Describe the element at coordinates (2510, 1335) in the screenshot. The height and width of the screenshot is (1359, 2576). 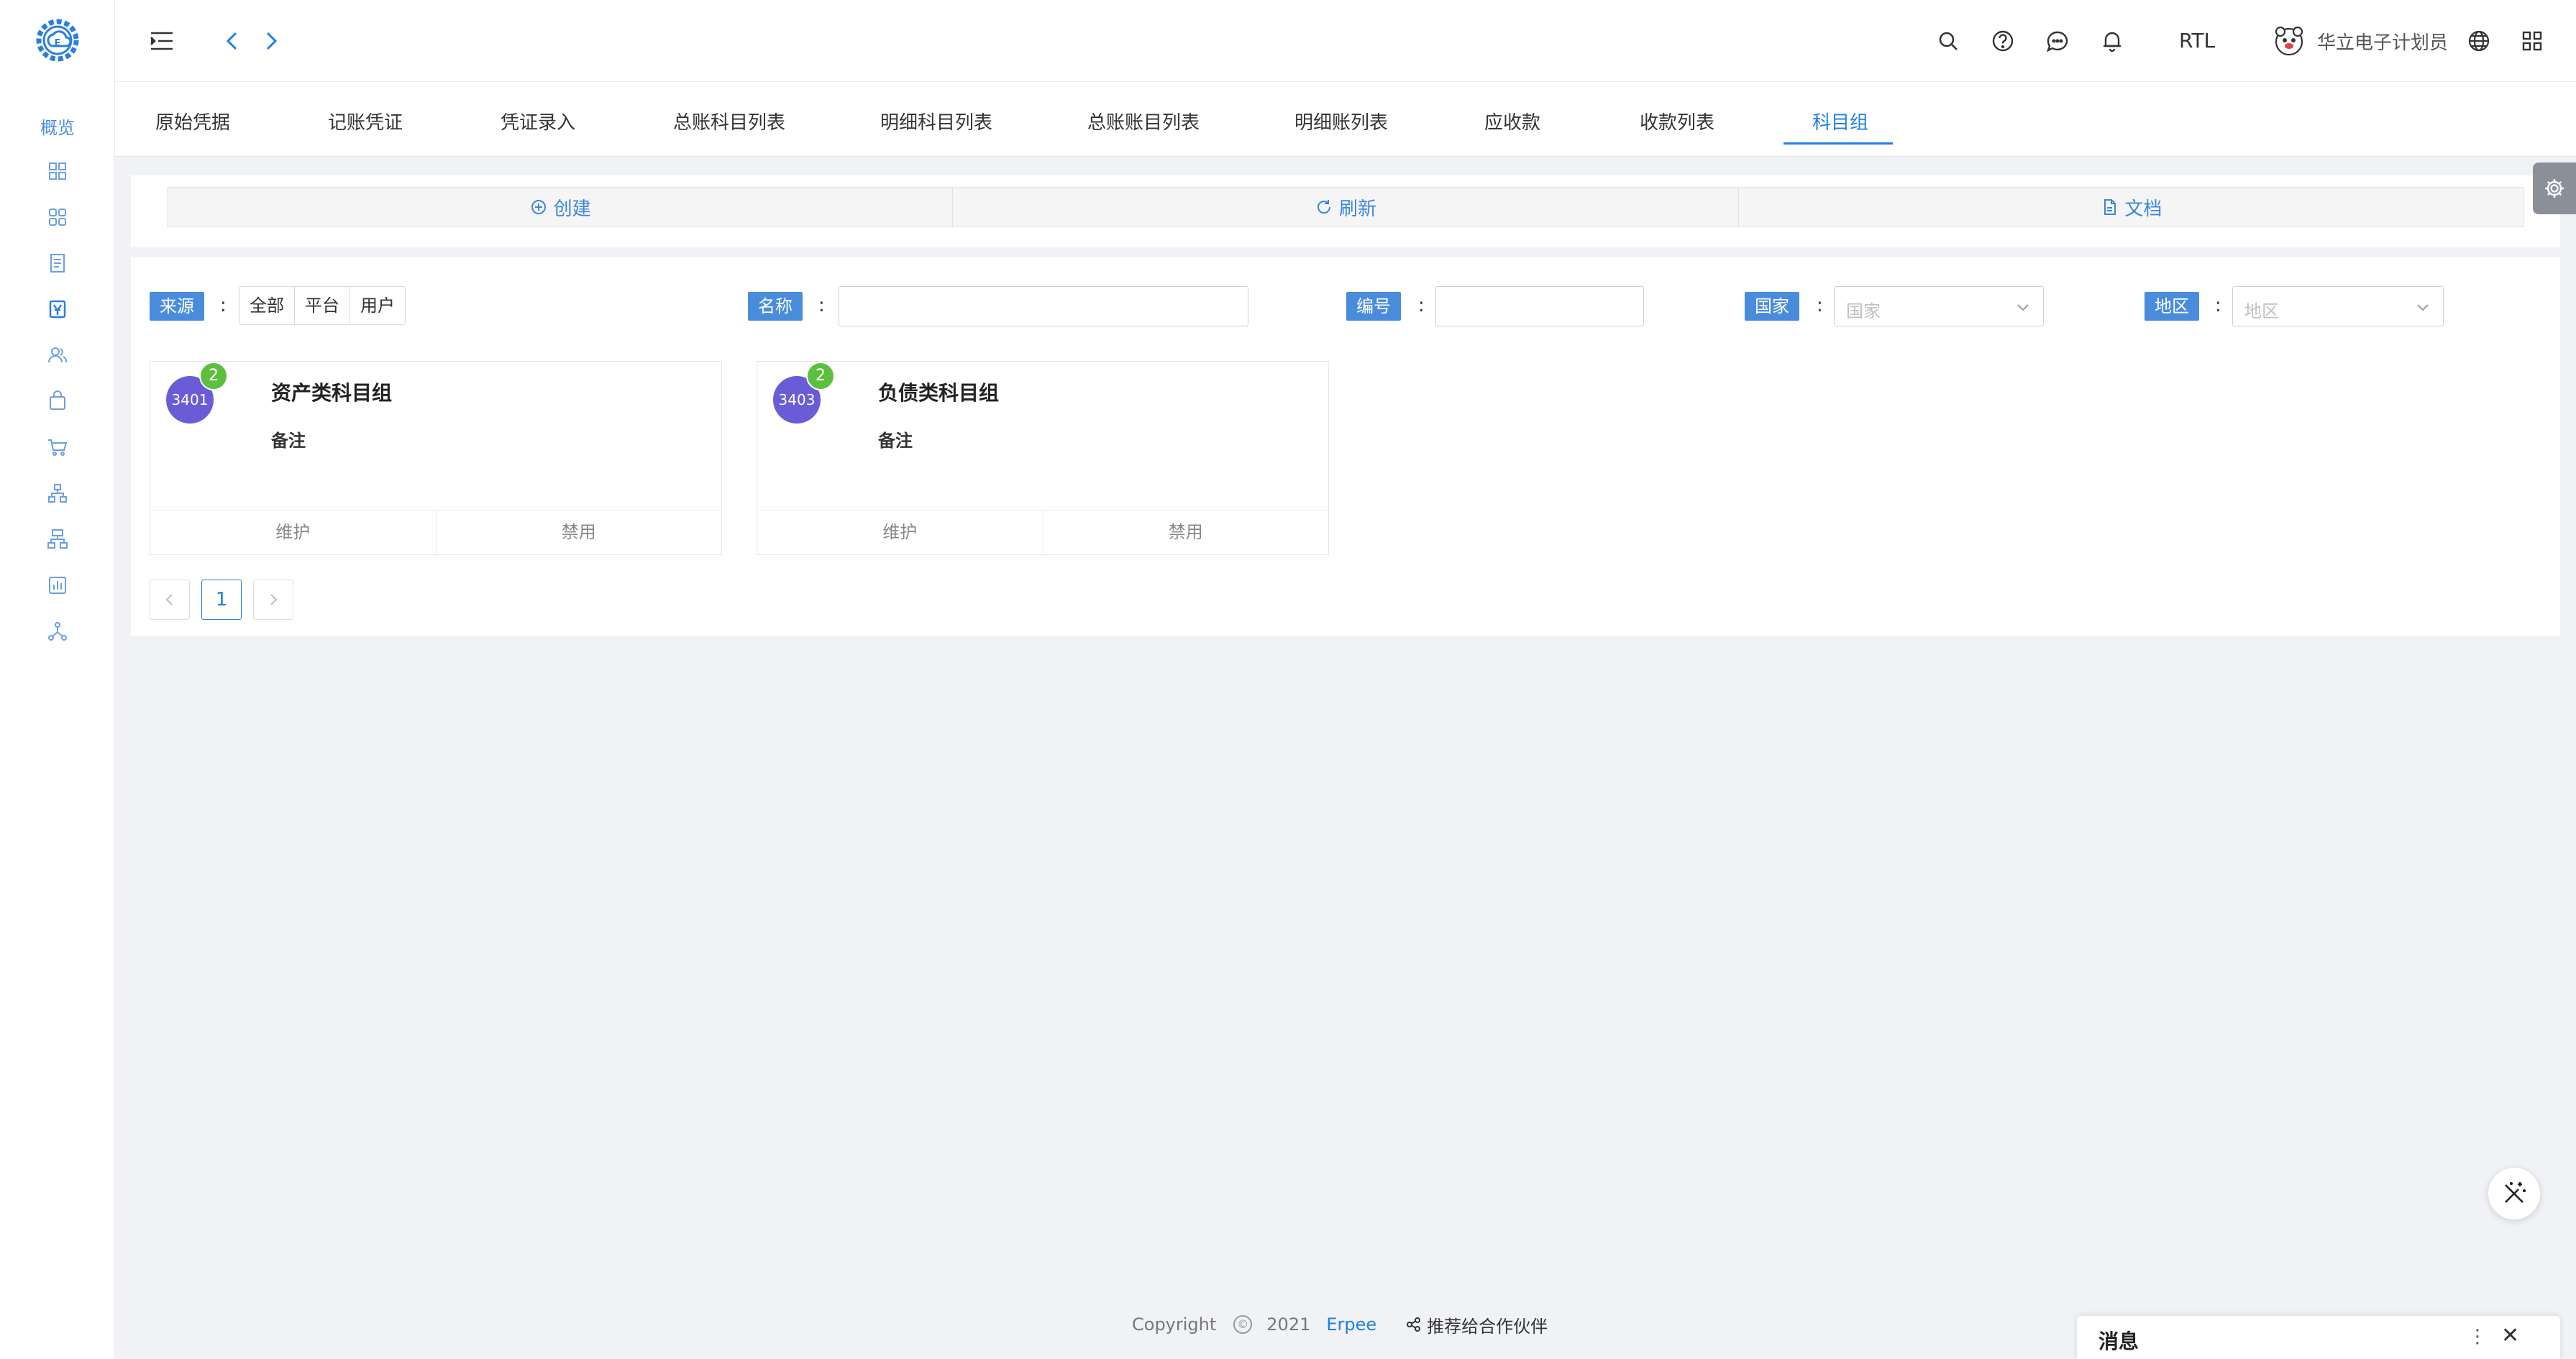
I see `close-icon: ✕` at that location.